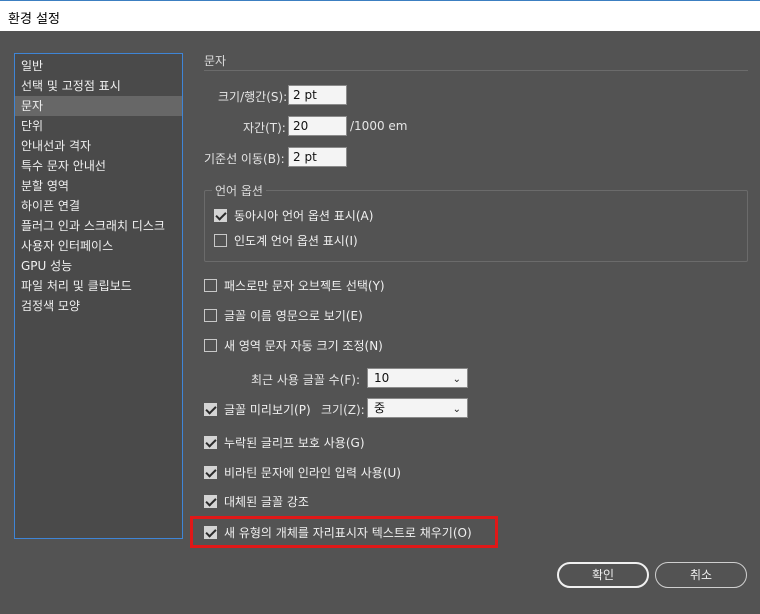 Image resolution: width=760 pixels, height=614 pixels. Describe the element at coordinates (267, 410) in the screenshot. I see `font-preview-label: 글꼴 미리보기(P)` at that location.